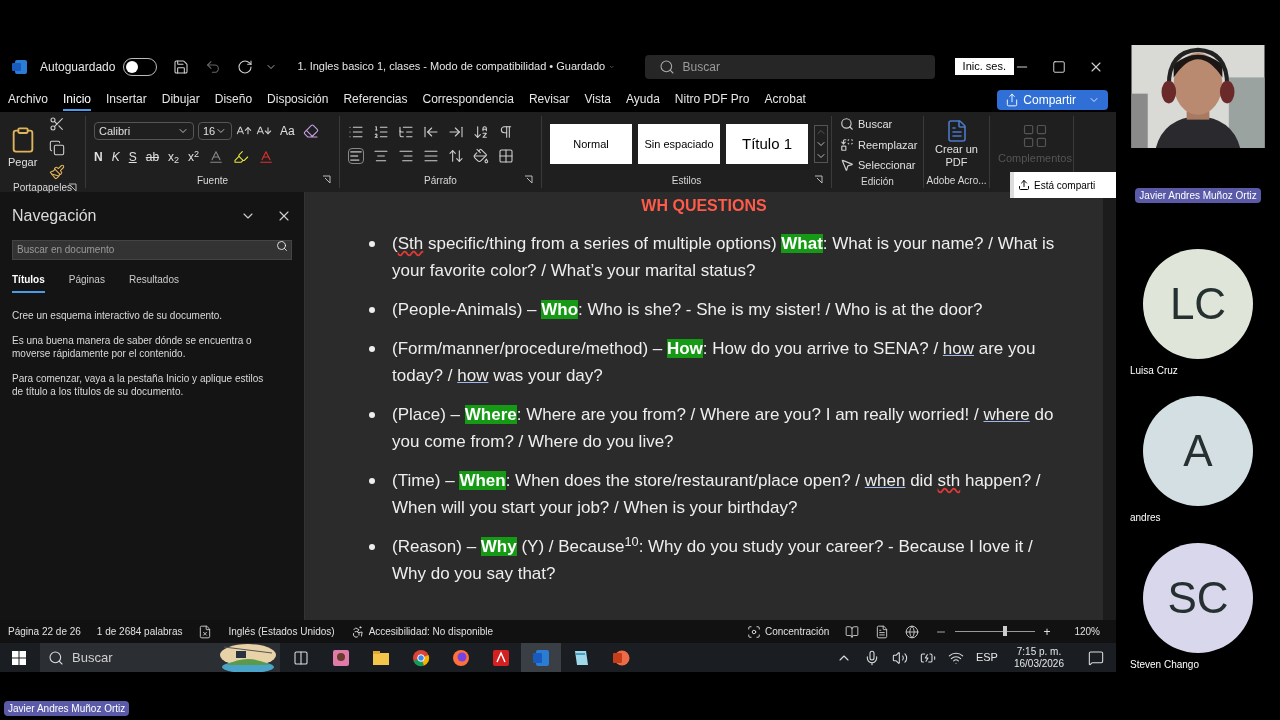 The image size is (1280, 720). What do you see at coordinates (440, 180) in the screenshot?
I see `group-label: Párrafo` at bounding box center [440, 180].